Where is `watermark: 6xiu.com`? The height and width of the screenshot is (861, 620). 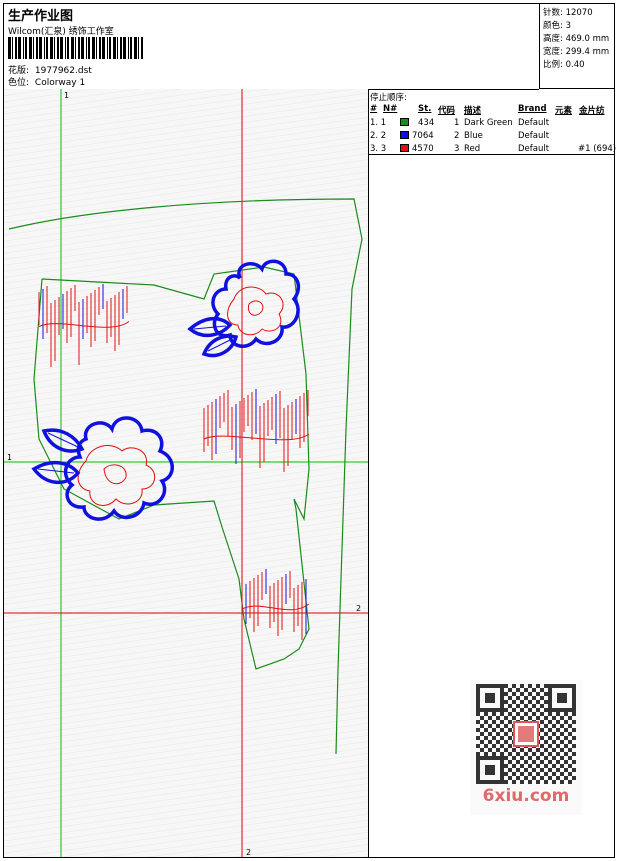 watermark: 6xiu.com is located at coordinates (526, 747).